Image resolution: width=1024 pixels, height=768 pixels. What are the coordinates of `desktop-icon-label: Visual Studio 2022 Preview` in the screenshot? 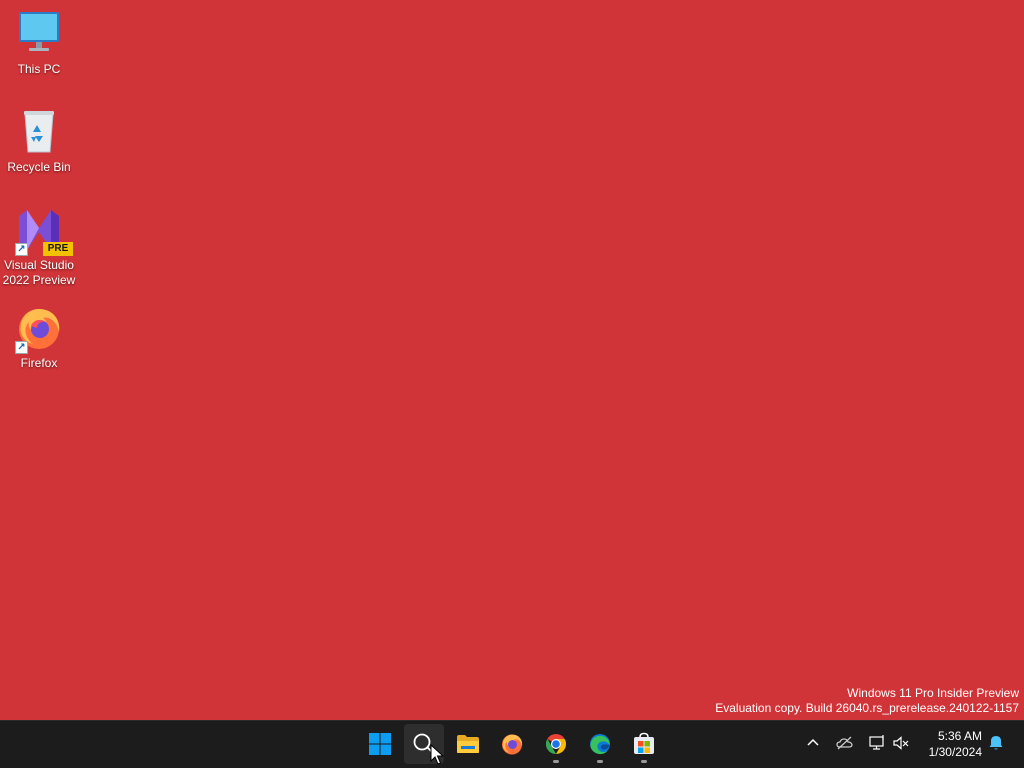 It's located at (39, 272).